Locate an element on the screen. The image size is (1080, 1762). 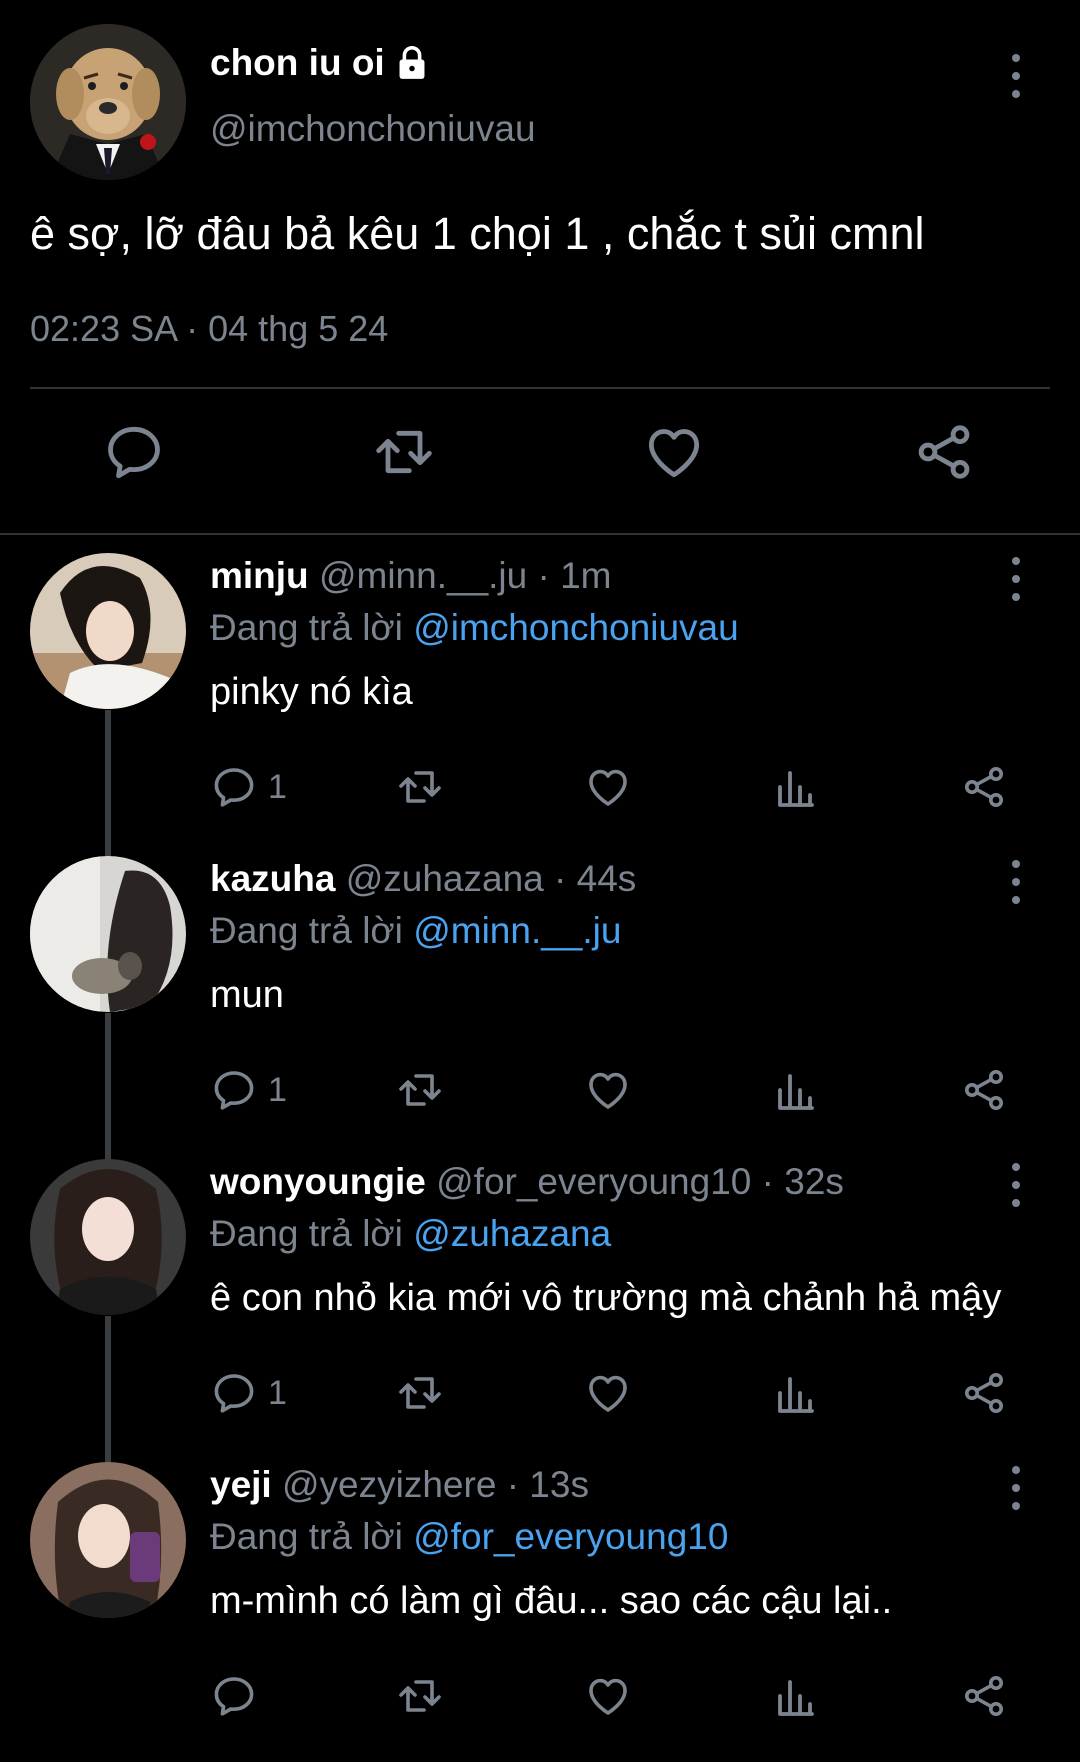
replying-to: Đang trả lời @for_everyoung10 is located at coordinates (469, 1537).